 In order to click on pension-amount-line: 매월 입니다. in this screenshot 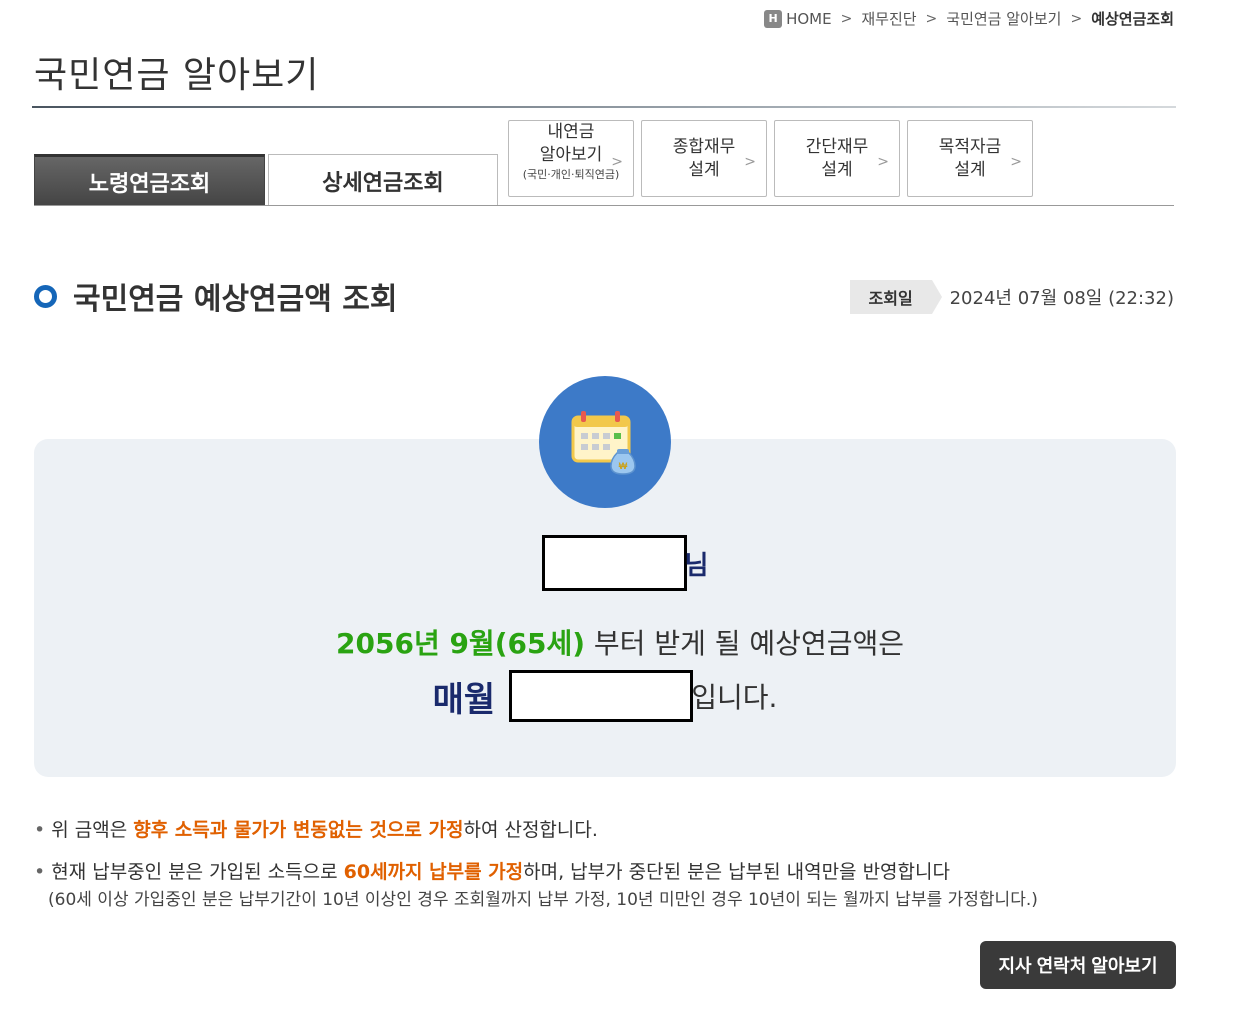, I will do `click(620, 696)`.